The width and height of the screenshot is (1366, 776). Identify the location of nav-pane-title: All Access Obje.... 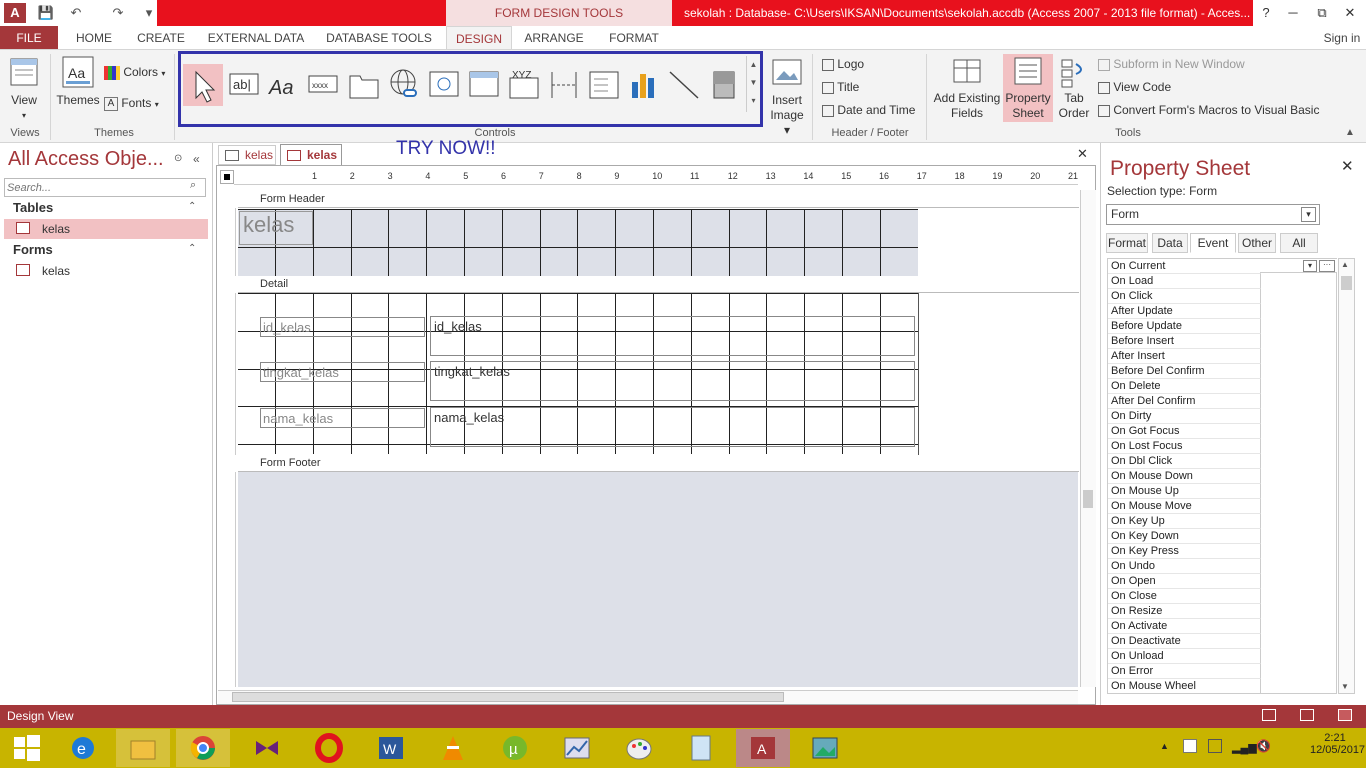
(86, 159).